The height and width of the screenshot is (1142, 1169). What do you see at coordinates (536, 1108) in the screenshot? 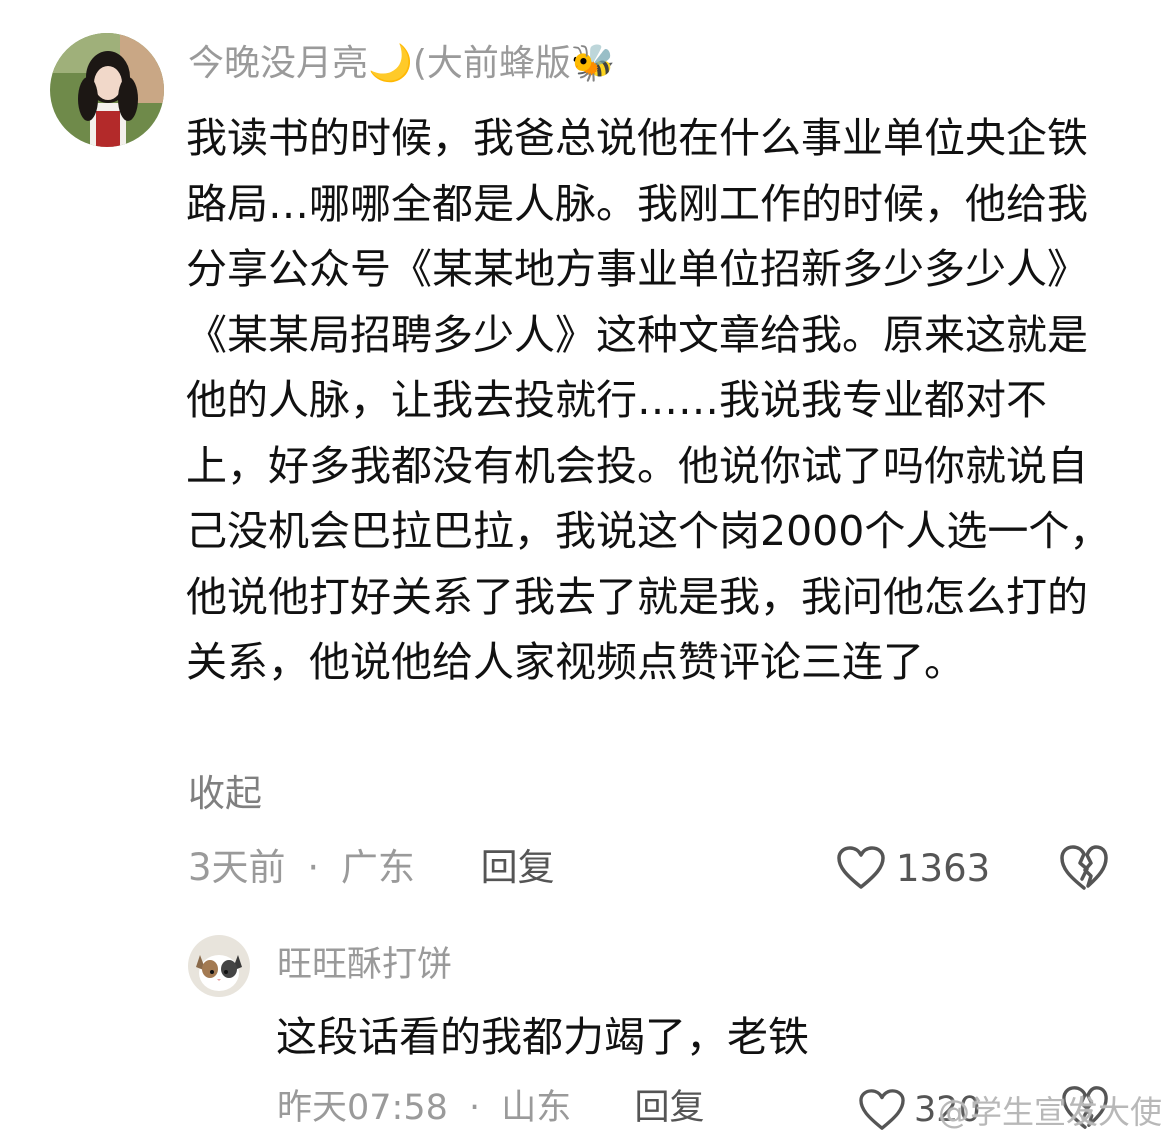
I see `location: 山东` at bounding box center [536, 1108].